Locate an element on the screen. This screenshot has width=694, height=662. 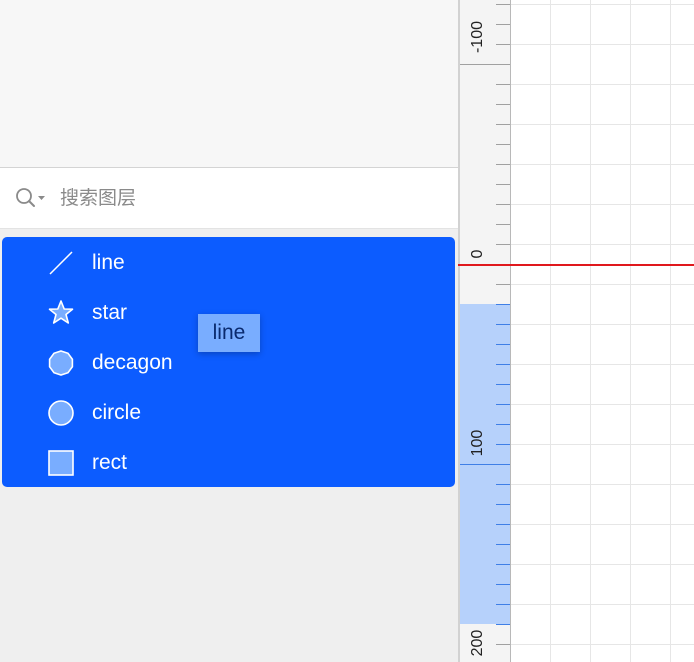
search-icon is located at coordinates (32, 198).